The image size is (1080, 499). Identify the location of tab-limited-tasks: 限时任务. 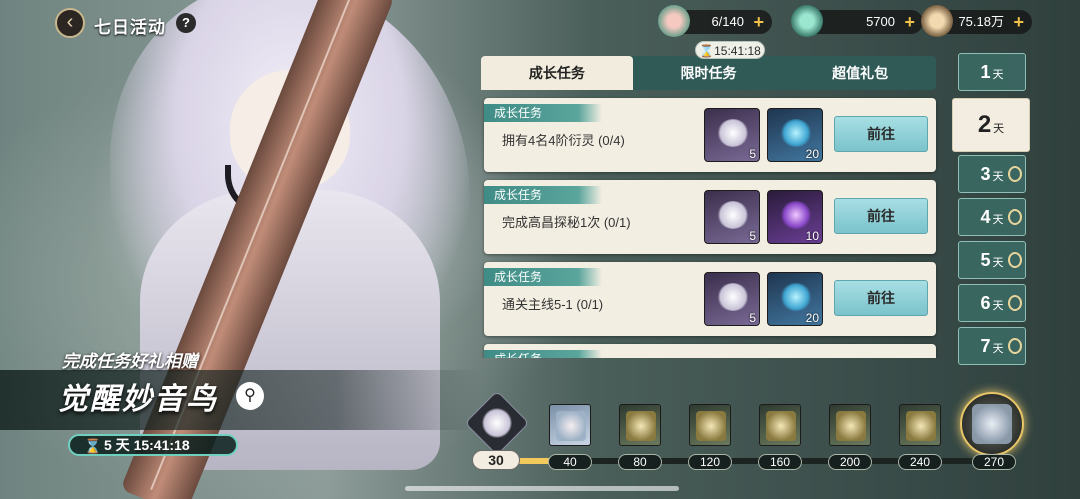
(709, 73).